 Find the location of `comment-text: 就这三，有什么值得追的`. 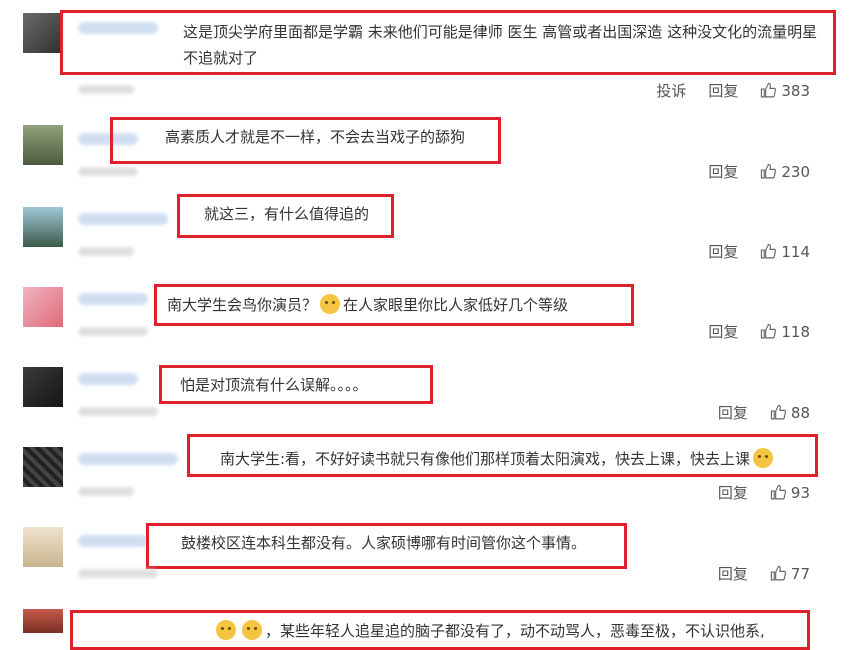

comment-text: 就这三，有什么值得追的 is located at coordinates (285, 216).